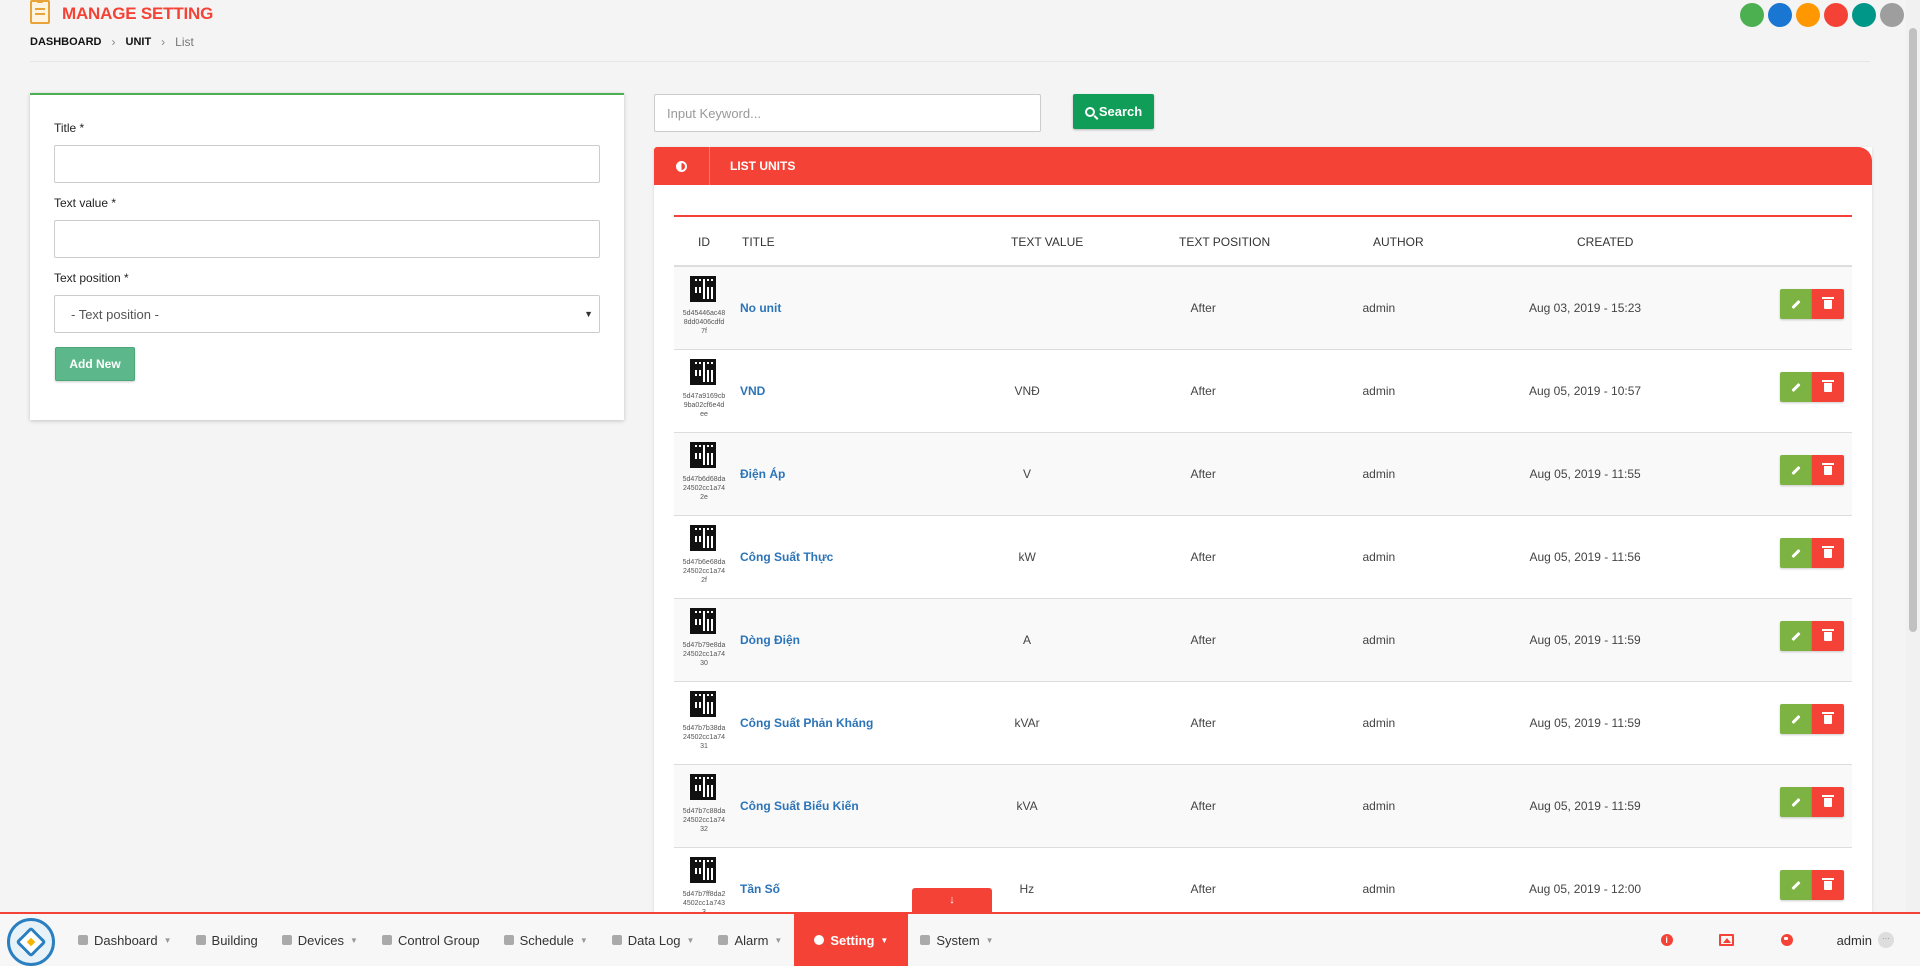 The image size is (1920, 966). Describe the element at coordinates (1667, 940) in the screenshot. I see `info-button: i` at that location.